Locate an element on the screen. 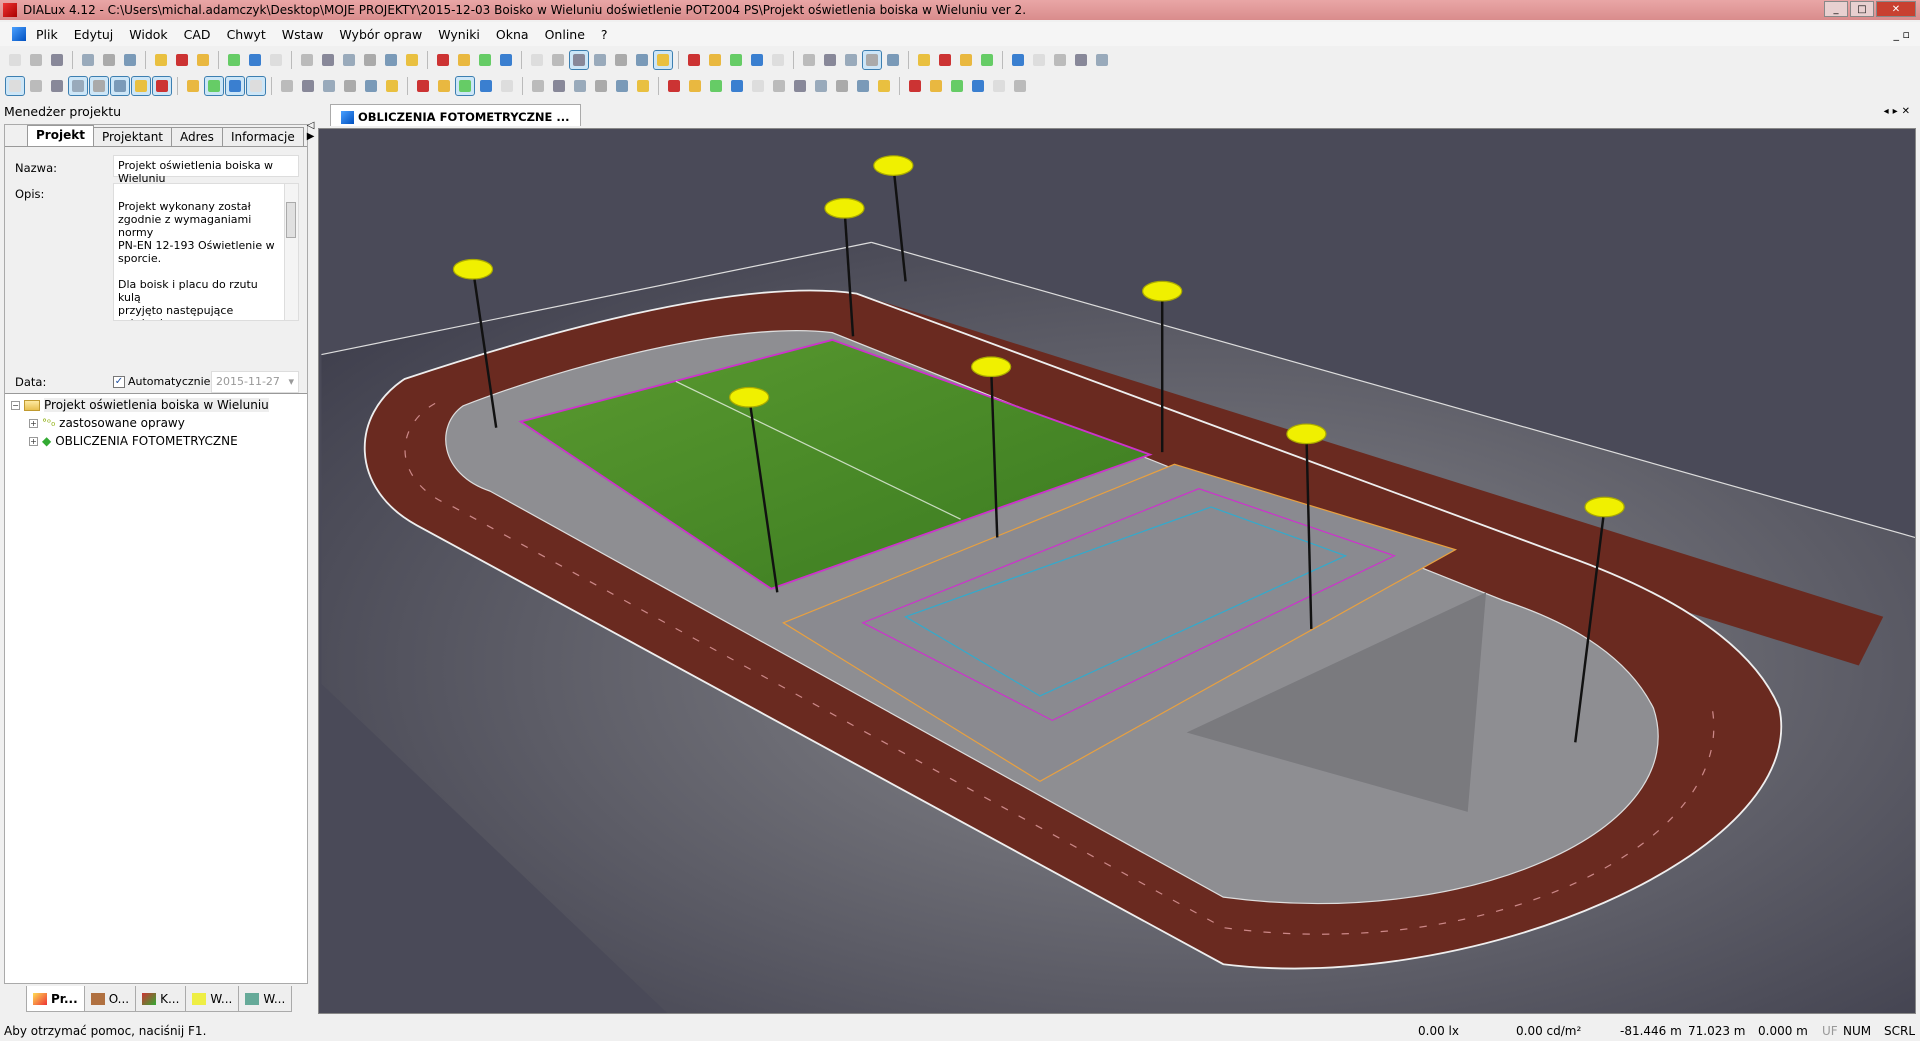 This screenshot has width=1920, height=1041. menu-online: Online is located at coordinates (565, 34).